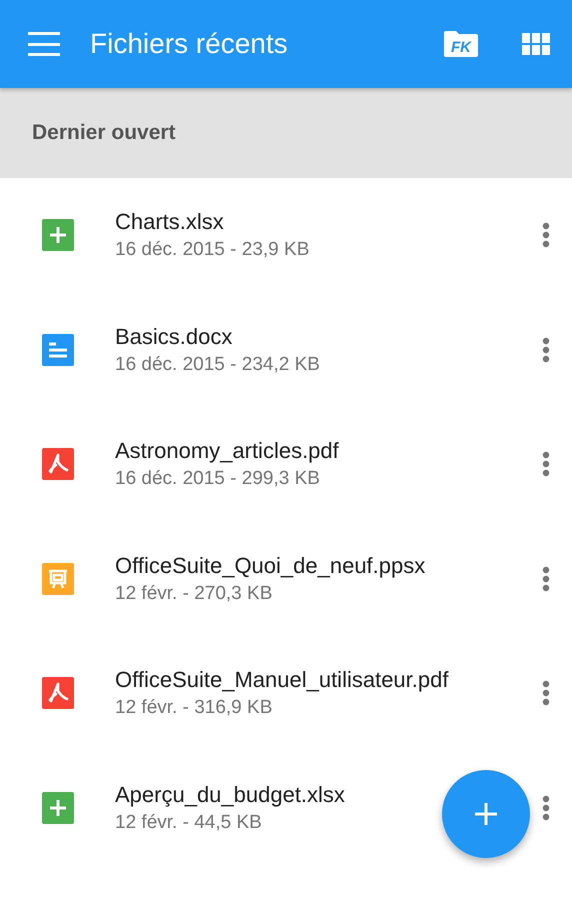 This screenshot has width=572, height=900. I want to click on file-details: 16 déc. 2015 - 23,9 KB, so click(212, 250).